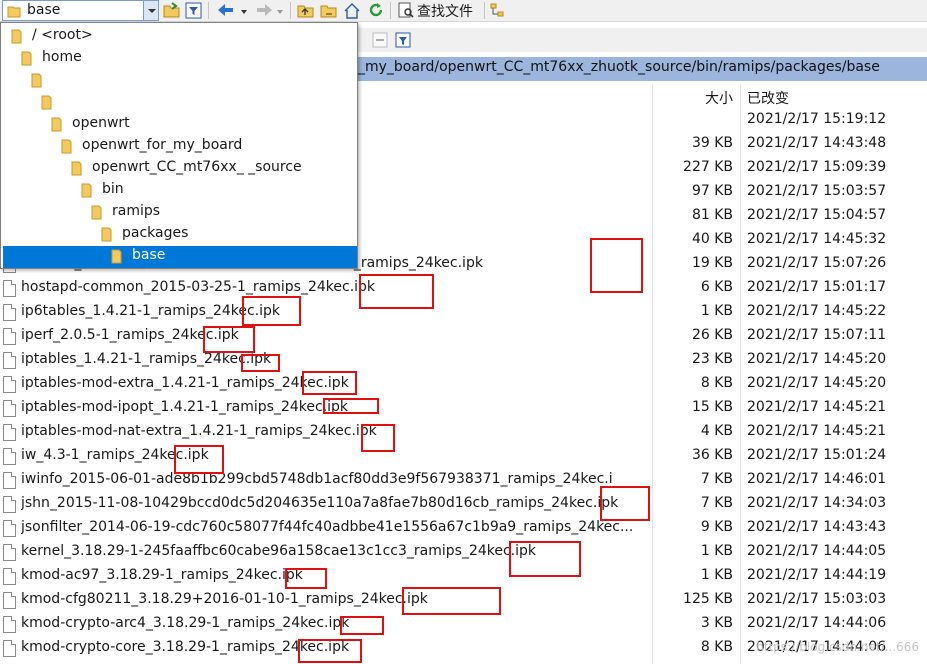 This screenshot has width=927, height=664. What do you see at coordinates (352, 10) in the screenshot?
I see `home-icon` at bounding box center [352, 10].